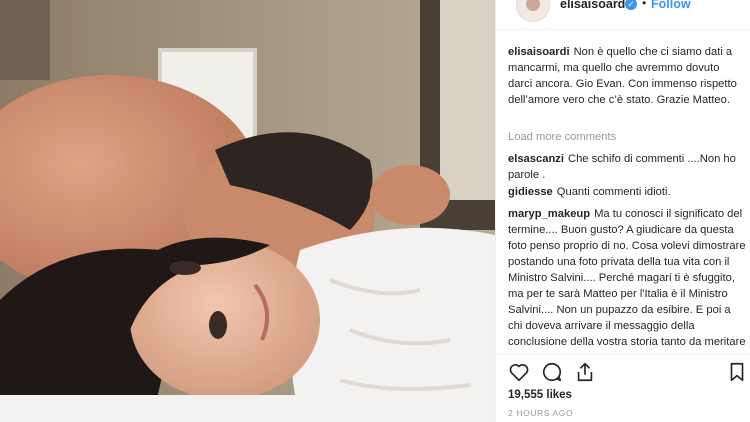 The width and height of the screenshot is (750, 422). Describe the element at coordinates (671, 5) in the screenshot. I see `follow-button: Follow` at that location.